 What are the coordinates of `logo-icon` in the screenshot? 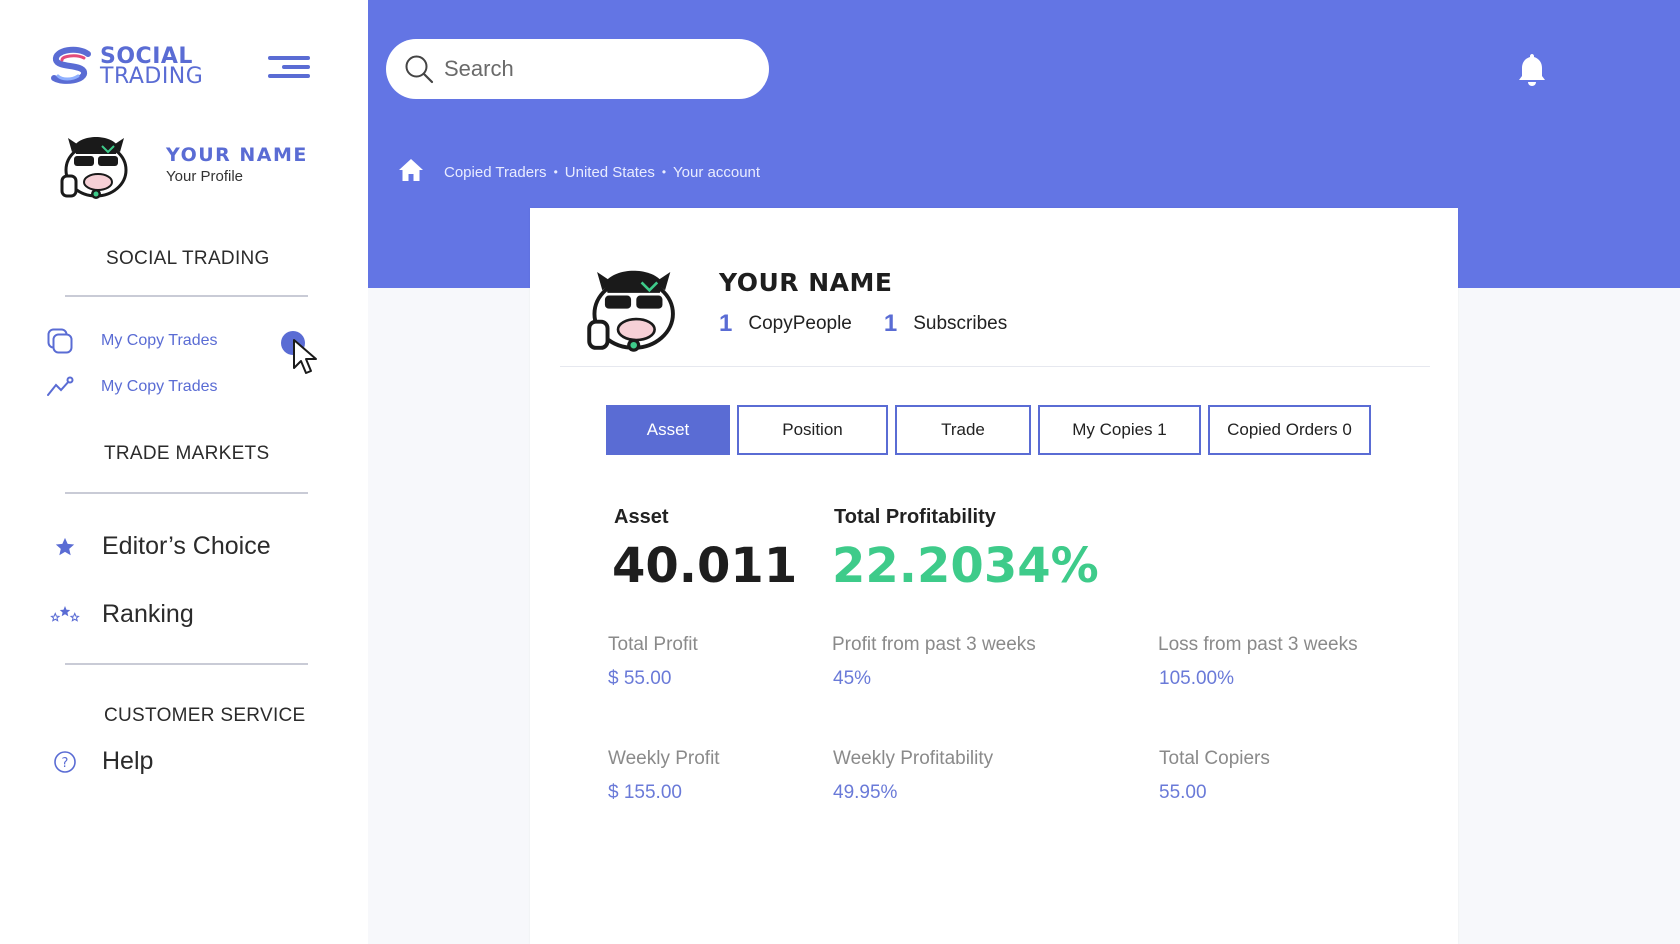 It's located at (71, 65).